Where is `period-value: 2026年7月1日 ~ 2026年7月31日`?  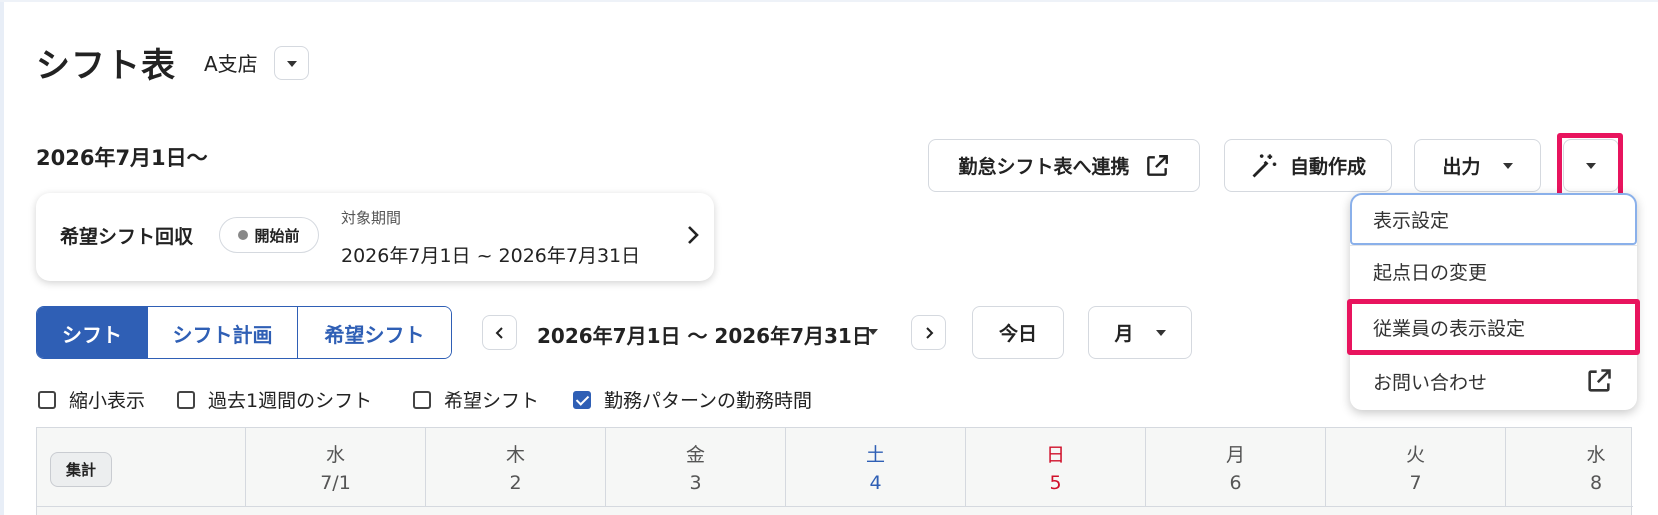 period-value: 2026年7月1日 ~ 2026年7月31日 is located at coordinates (491, 256).